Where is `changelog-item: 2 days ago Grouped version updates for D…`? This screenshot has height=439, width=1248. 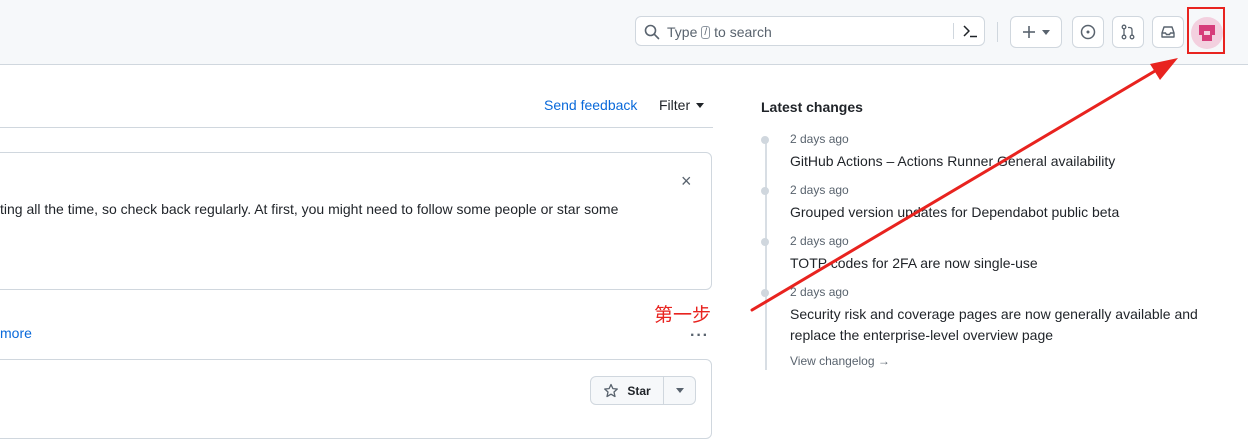
changelog-item: 2 days ago Grouped version updates for D… is located at coordinates (981, 203).